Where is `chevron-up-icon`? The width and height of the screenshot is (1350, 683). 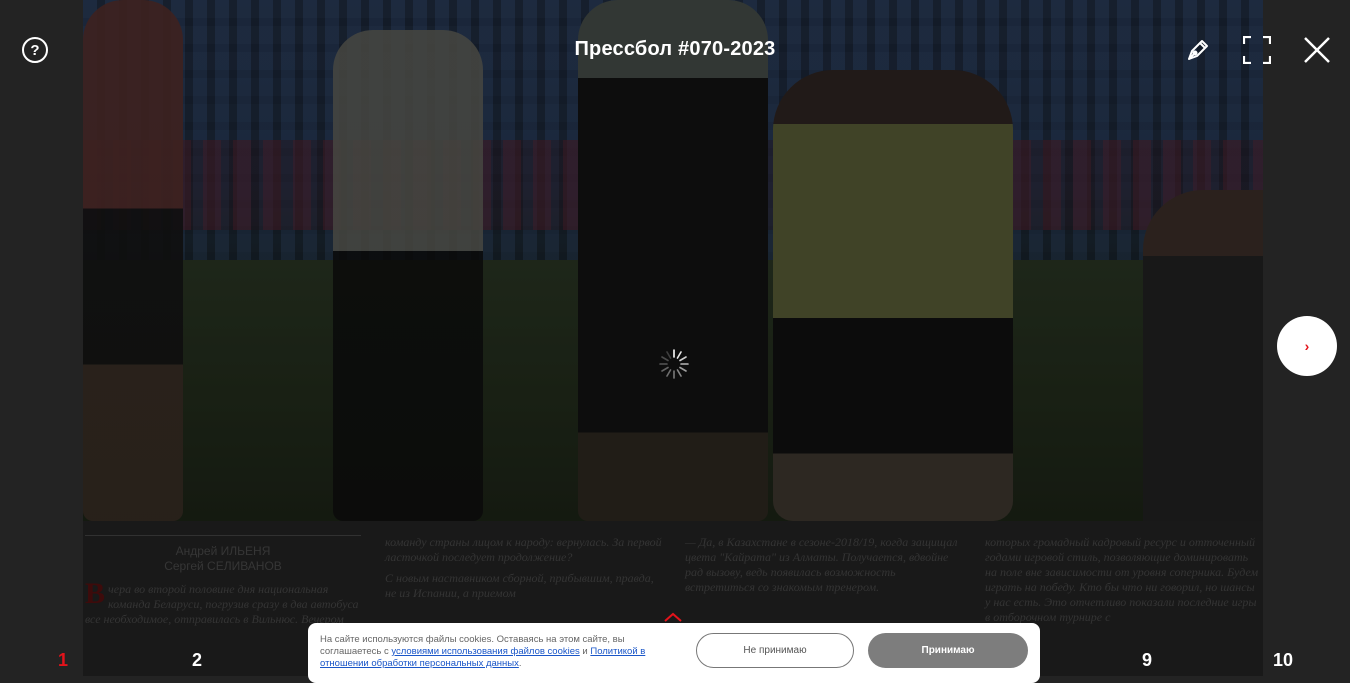
chevron-up-icon is located at coordinates (673, 617).